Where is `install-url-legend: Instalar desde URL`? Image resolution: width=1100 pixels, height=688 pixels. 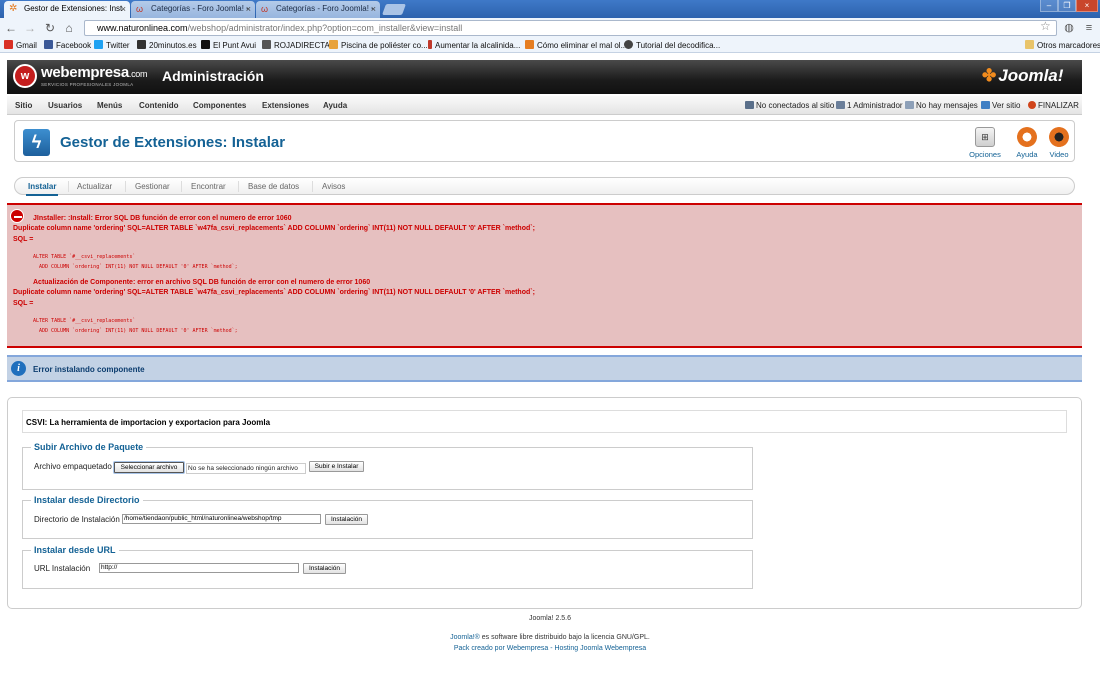 install-url-legend: Instalar desde URL is located at coordinates (75, 550).